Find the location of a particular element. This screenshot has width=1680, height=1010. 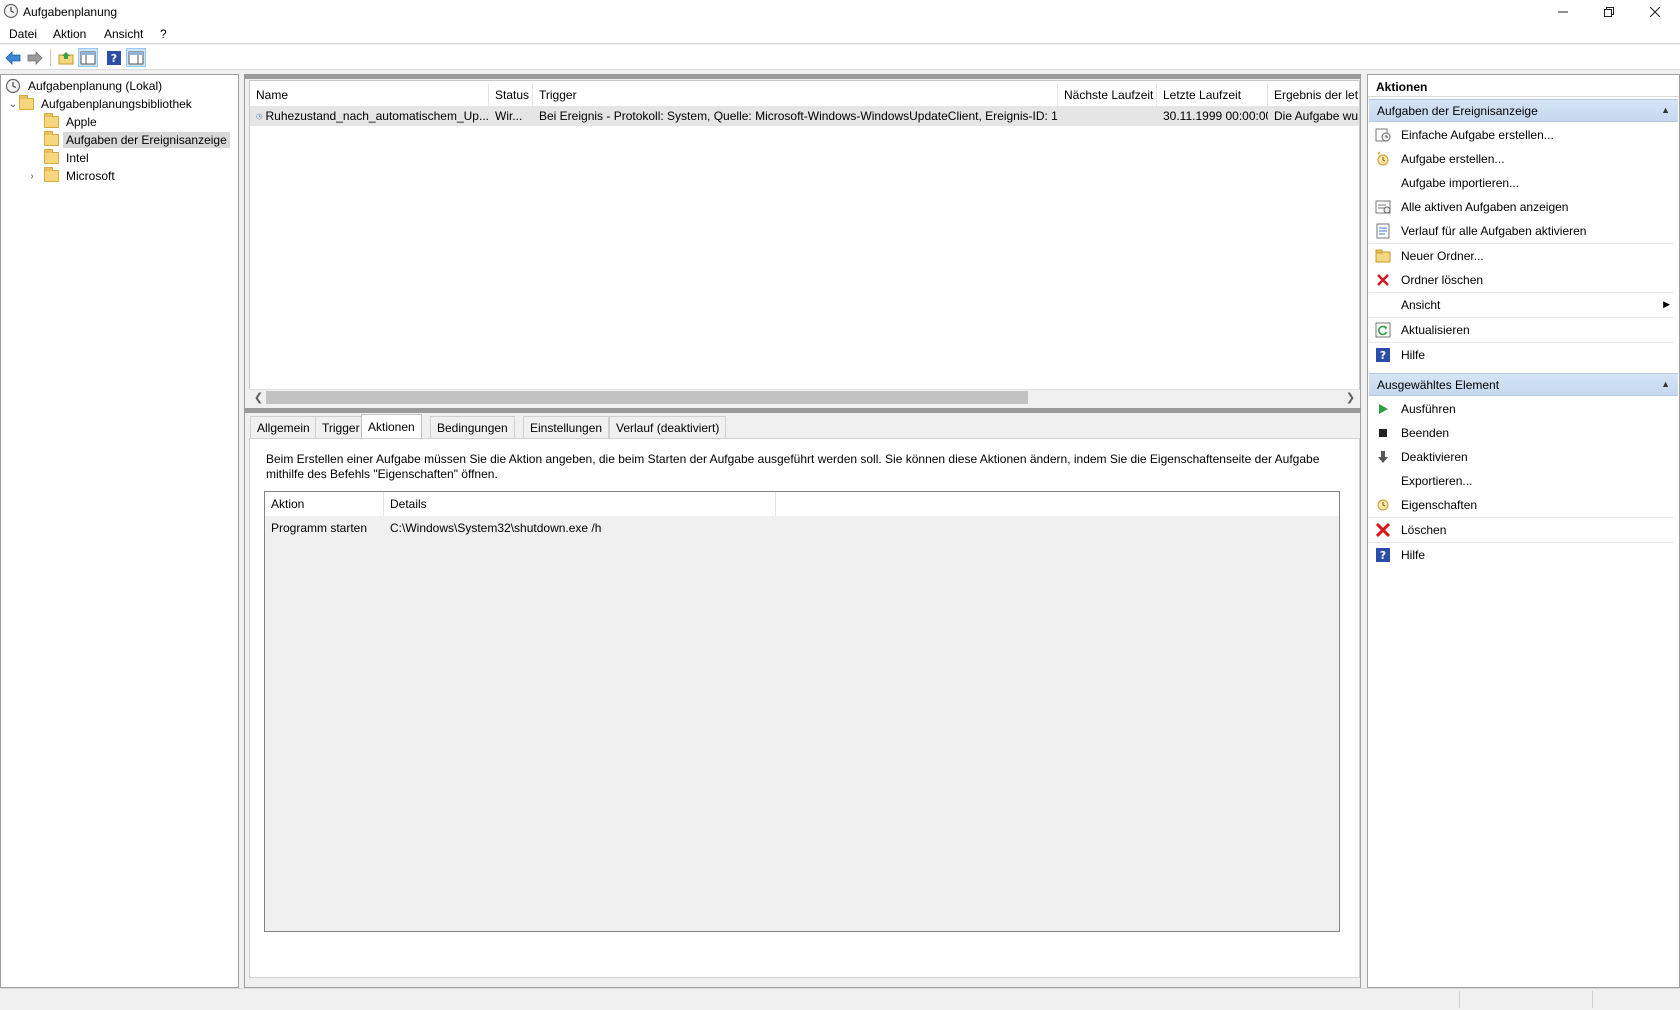

column-header-aktion: Aktion is located at coordinates (324, 504).